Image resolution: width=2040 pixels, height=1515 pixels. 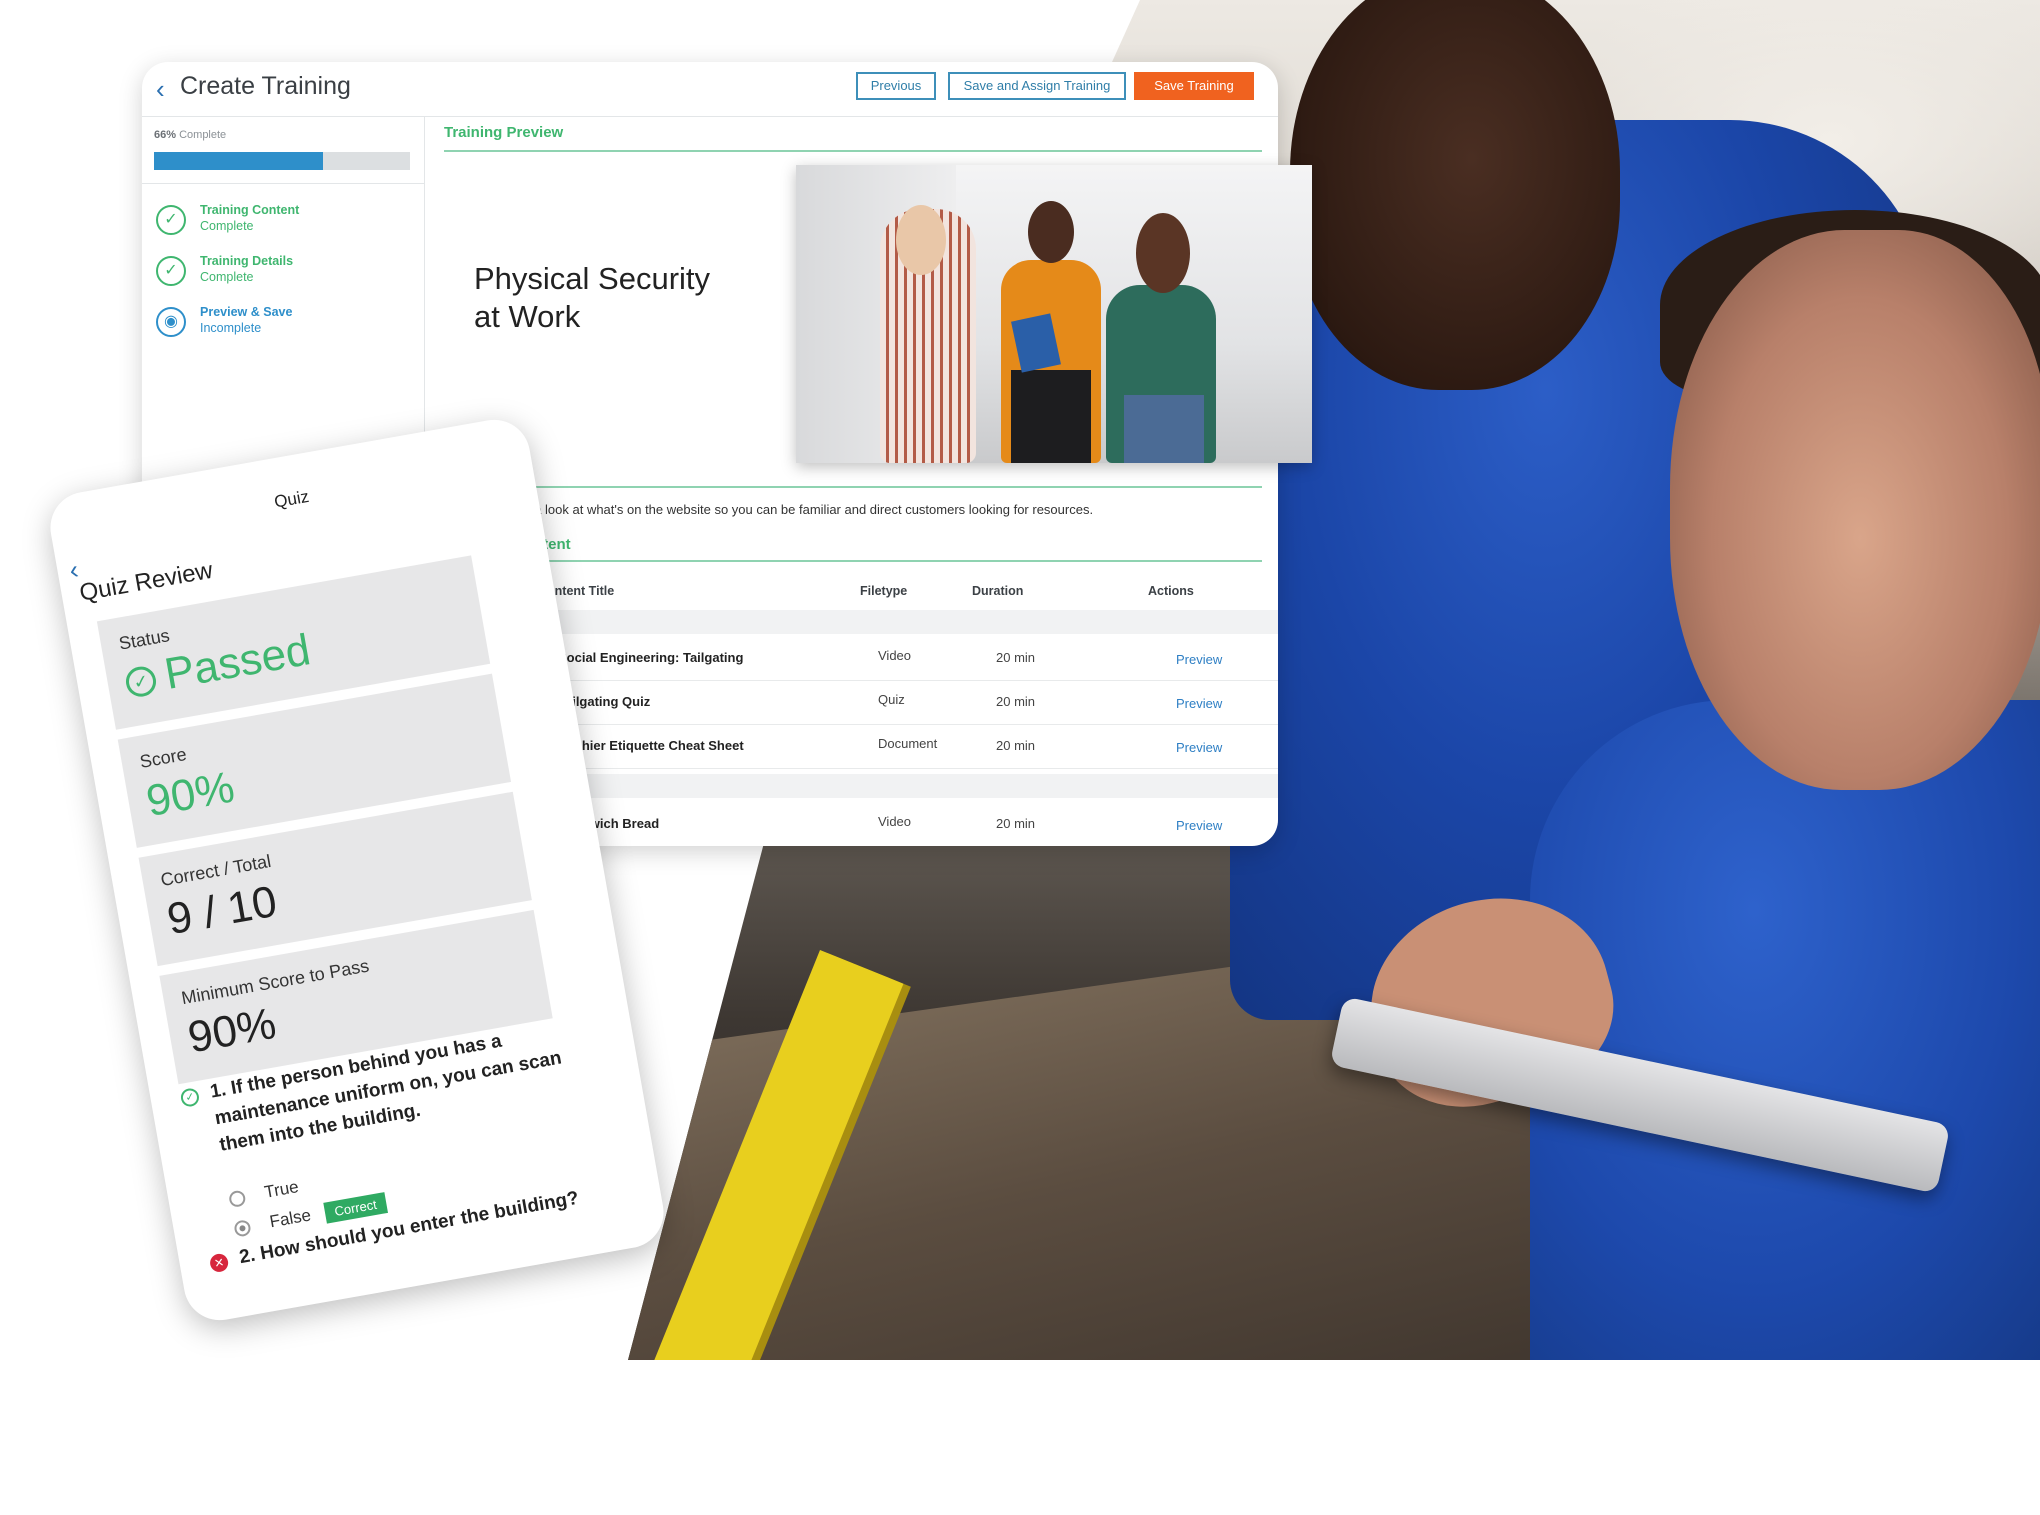 What do you see at coordinates (1164, 429) in the screenshot?
I see `person-jeans` at bounding box center [1164, 429].